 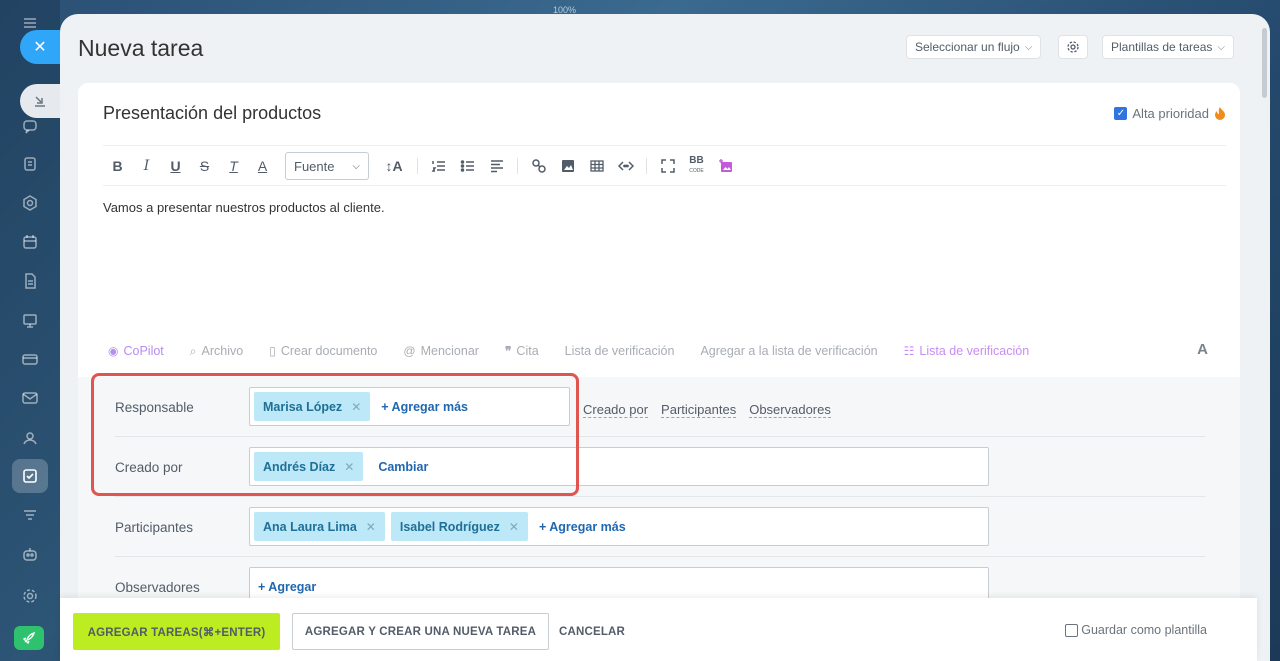 What do you see at coordinates (30, 281) in the screenshot?
I see `document-icon` at bounding box center [30, 281].